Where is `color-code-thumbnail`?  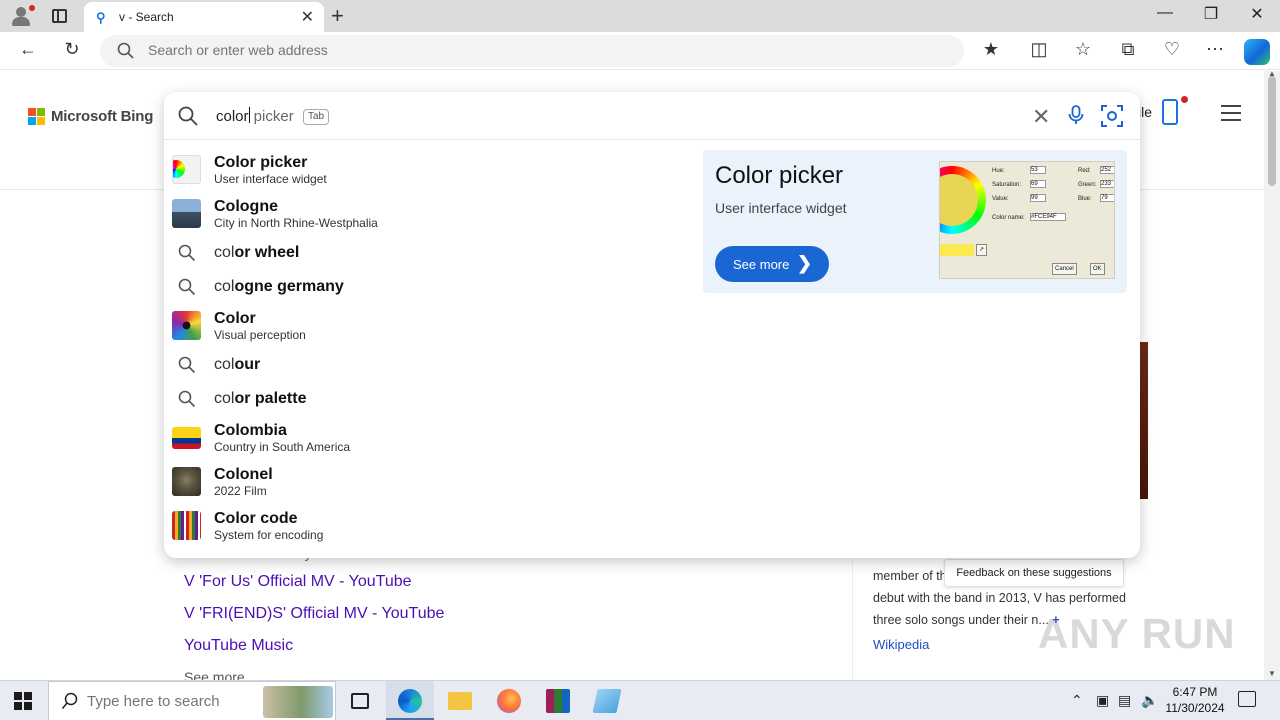
color-code-thumbnail is located at coordinates (186, 525).